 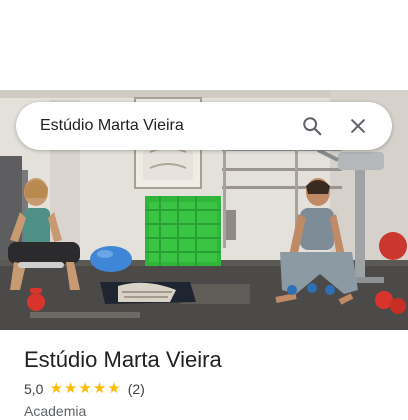 I want to click on rating-stars: ★ ★ ★ ★ ★, so click(x=85, y=389).